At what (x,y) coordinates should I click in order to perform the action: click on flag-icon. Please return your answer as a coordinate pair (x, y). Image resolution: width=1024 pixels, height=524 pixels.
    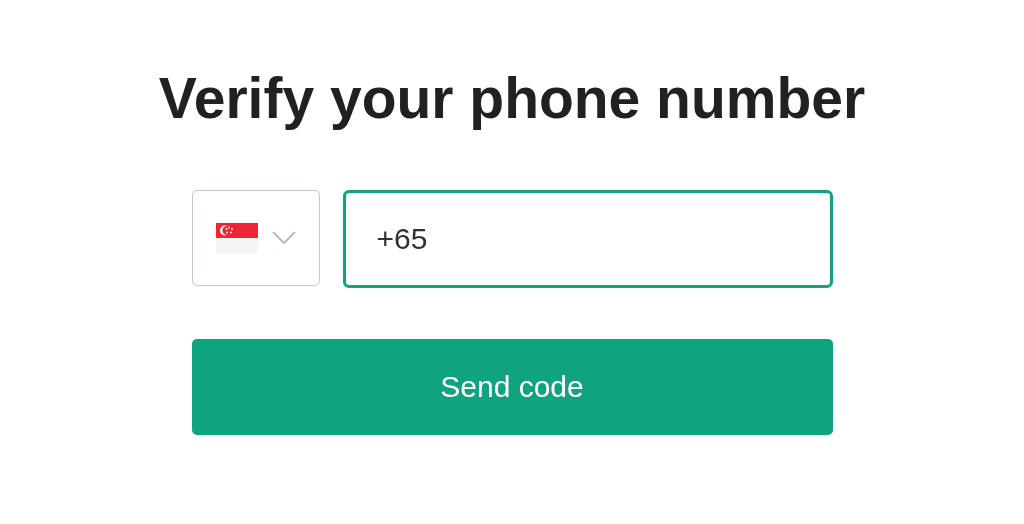
    Looking at the image, I should click on (236, 238).